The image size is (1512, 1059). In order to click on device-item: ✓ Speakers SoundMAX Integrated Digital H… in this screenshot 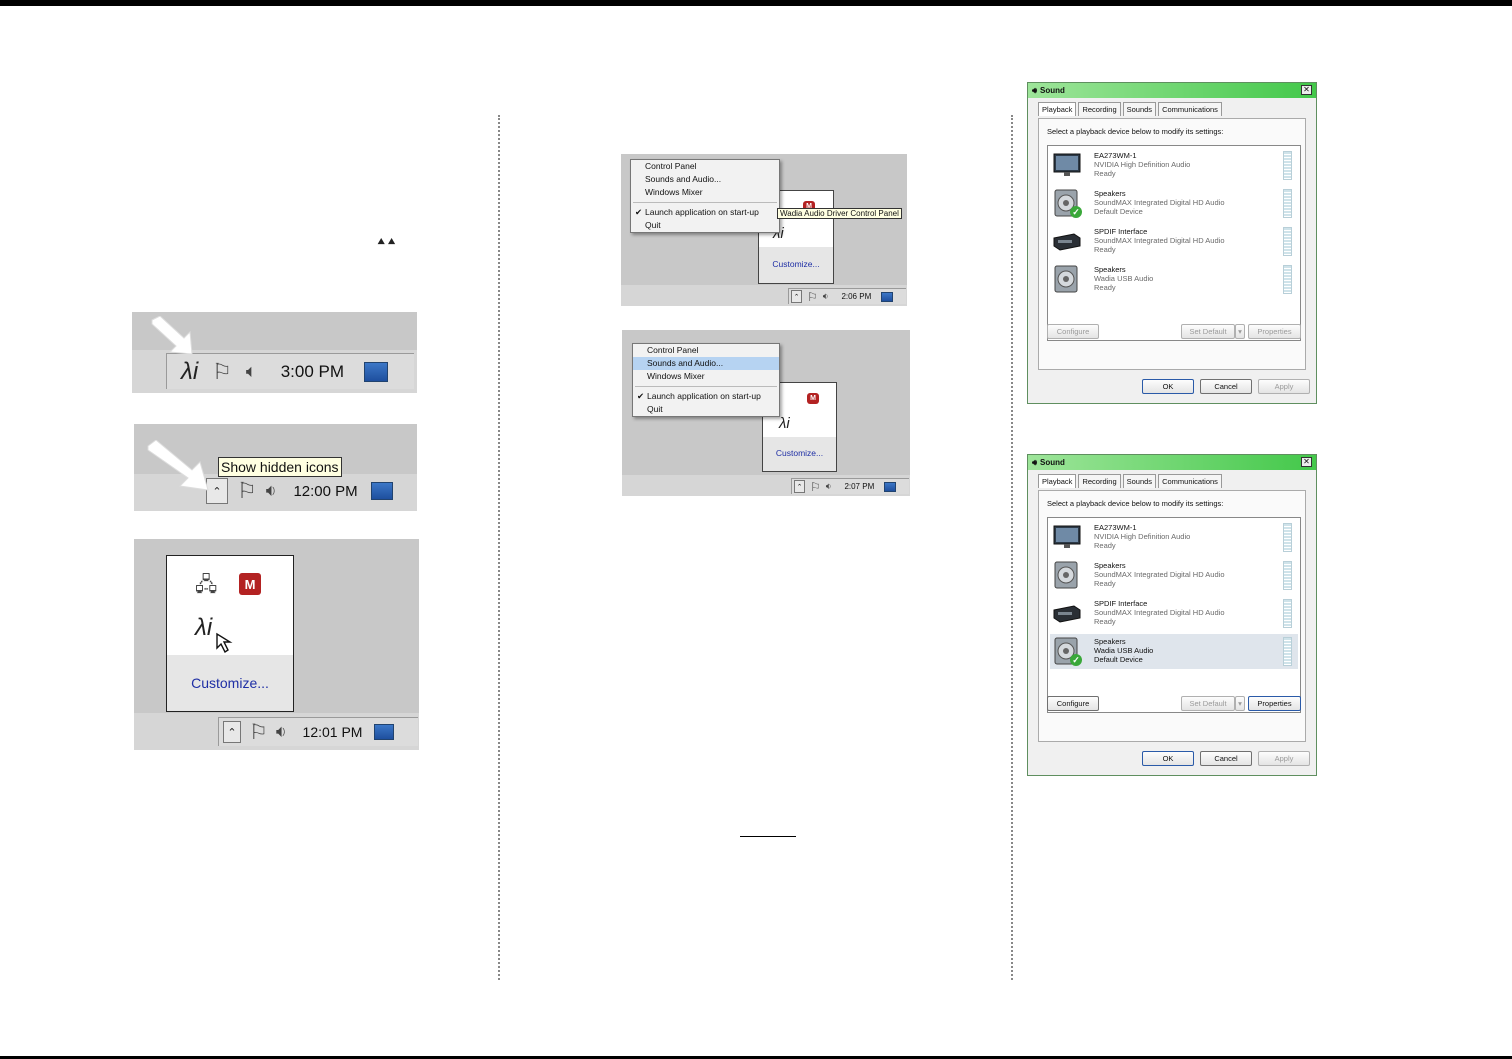, I will do `click(1174, 203)`.